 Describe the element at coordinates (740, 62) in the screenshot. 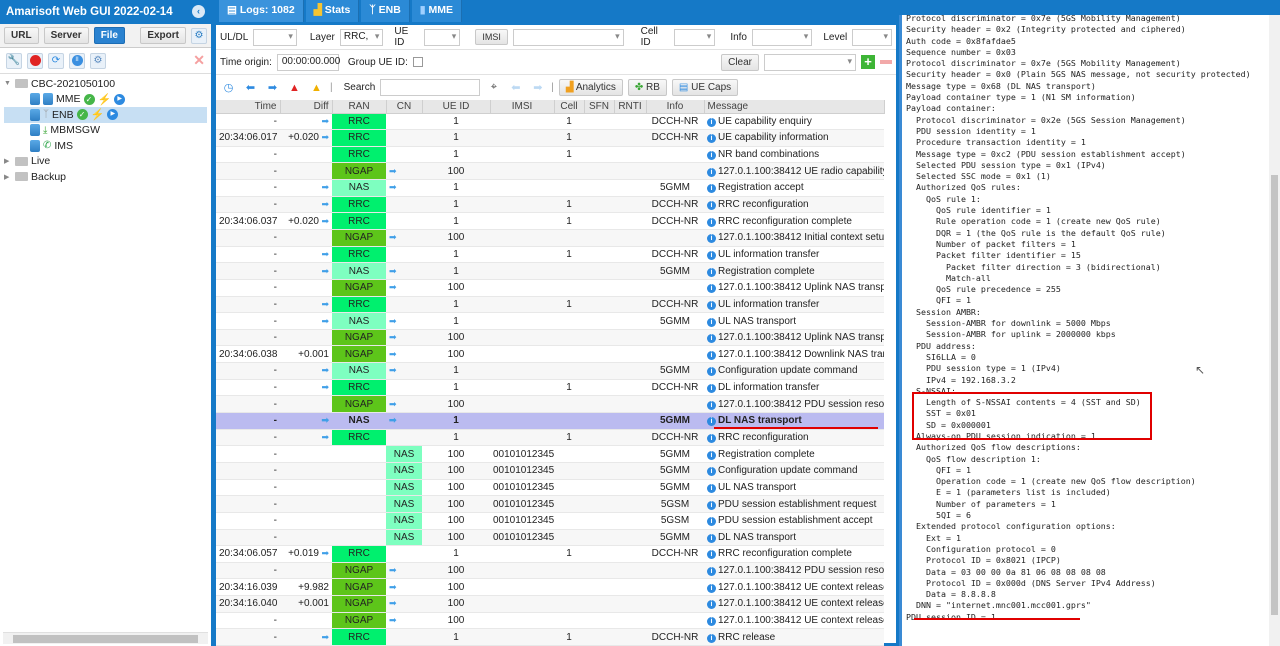

I see `clear-button: Clear` at that location.